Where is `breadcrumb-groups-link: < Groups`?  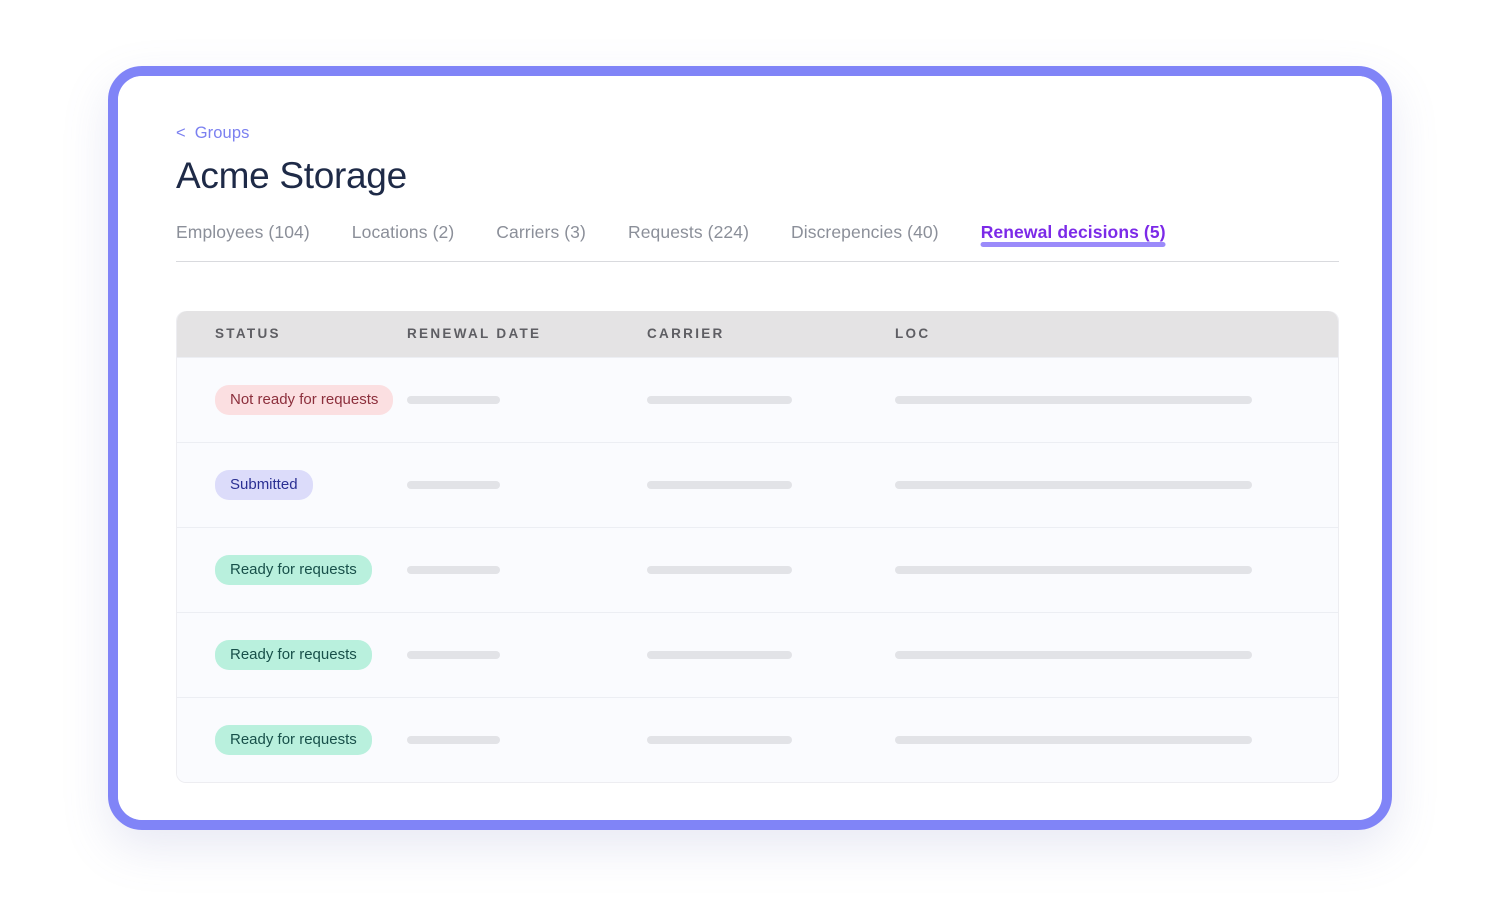 breadcrumb-groups-link: < Groups is located at coordinates (212, 133).